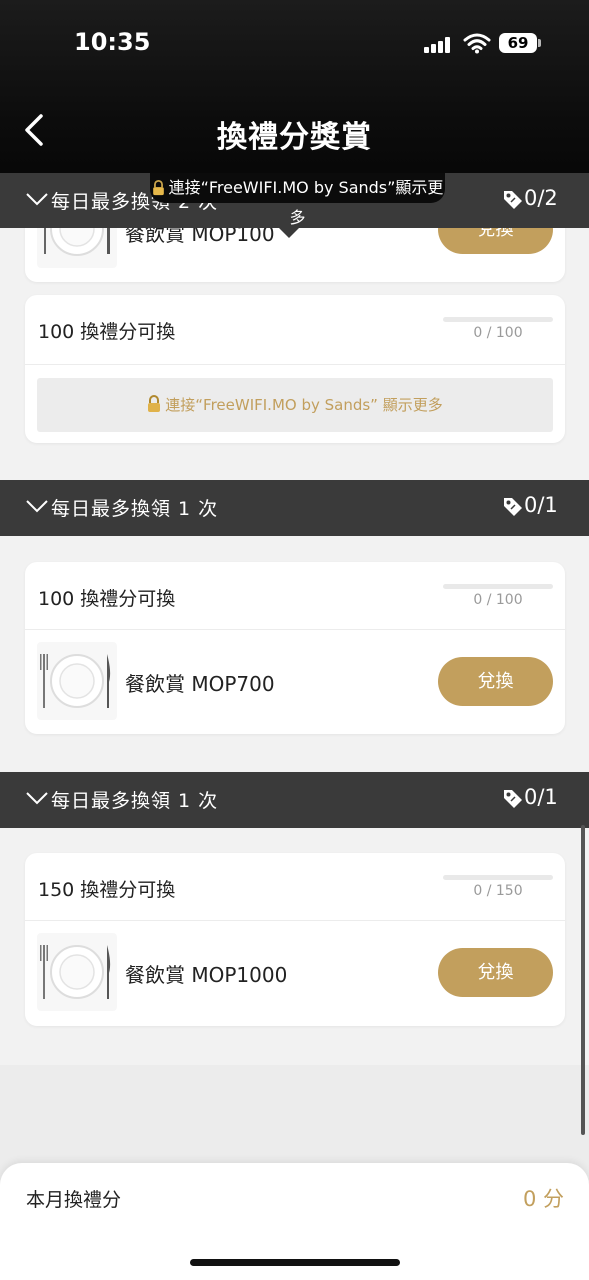  I want to click on monthly-points-sheet: 本月換禮分 0 分, so click(294, 1221).